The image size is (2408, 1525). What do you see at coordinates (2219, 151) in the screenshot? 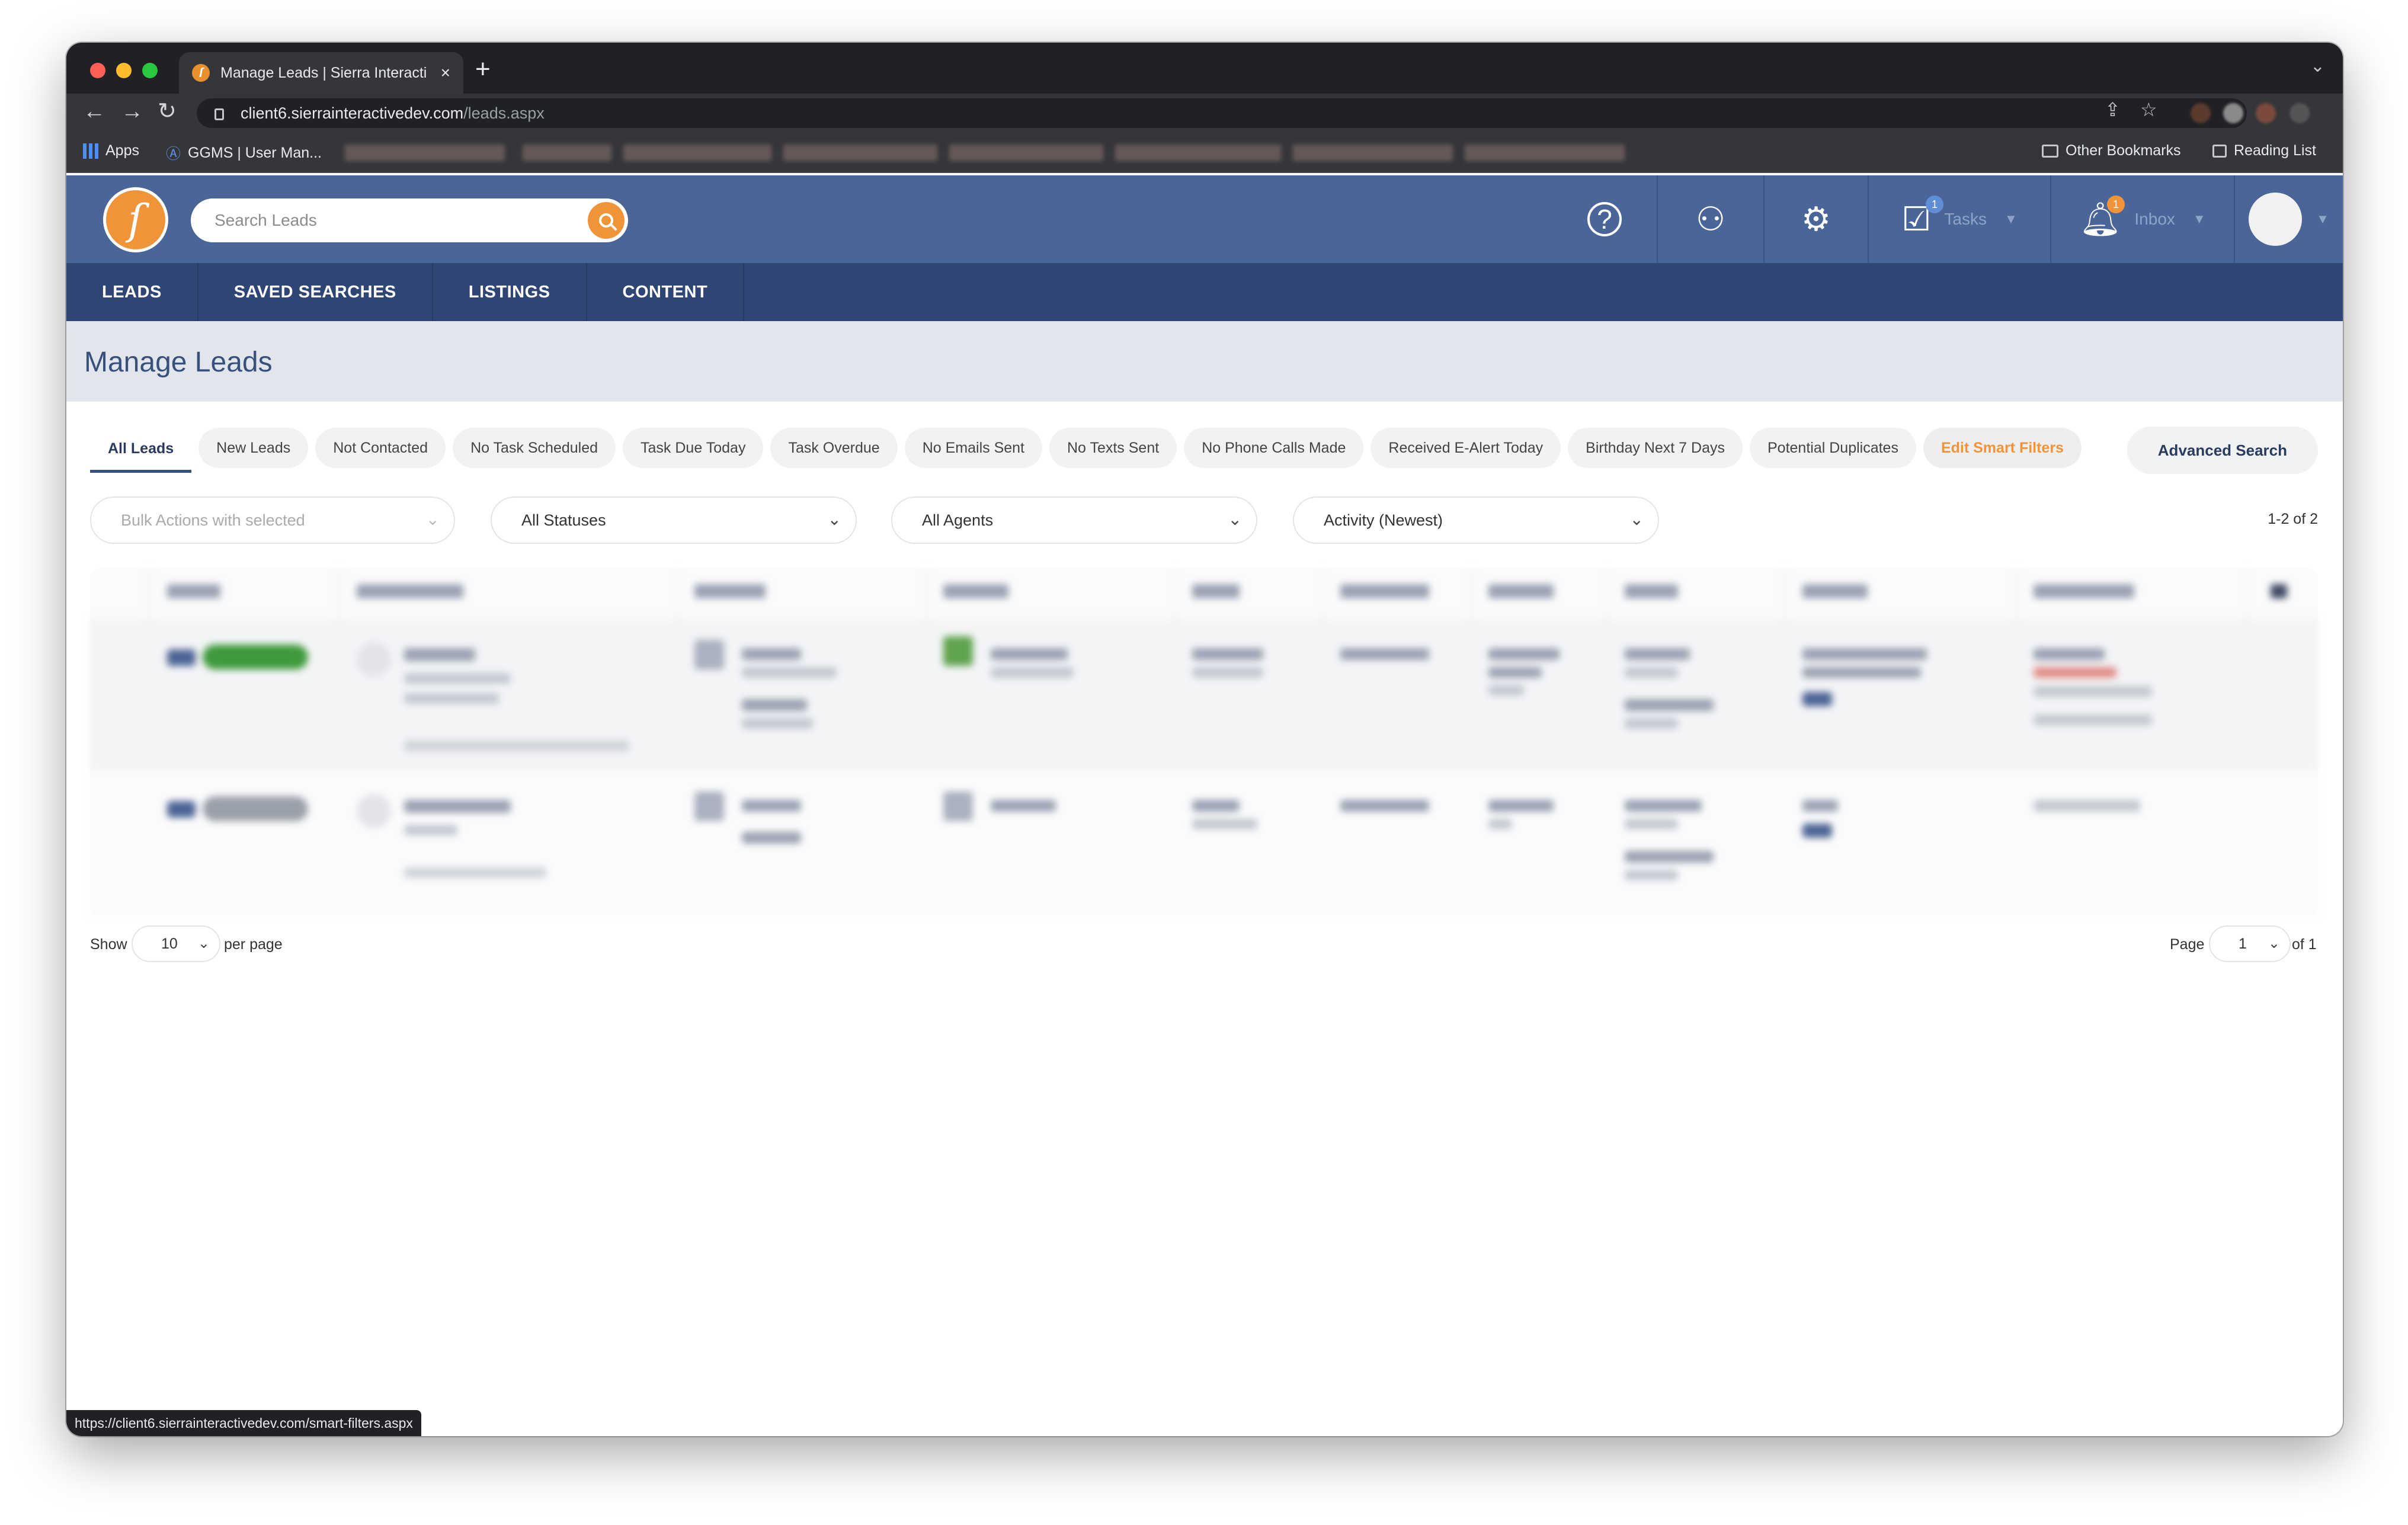
I see `reading-list-icon` at bounding box center [2219, 151].